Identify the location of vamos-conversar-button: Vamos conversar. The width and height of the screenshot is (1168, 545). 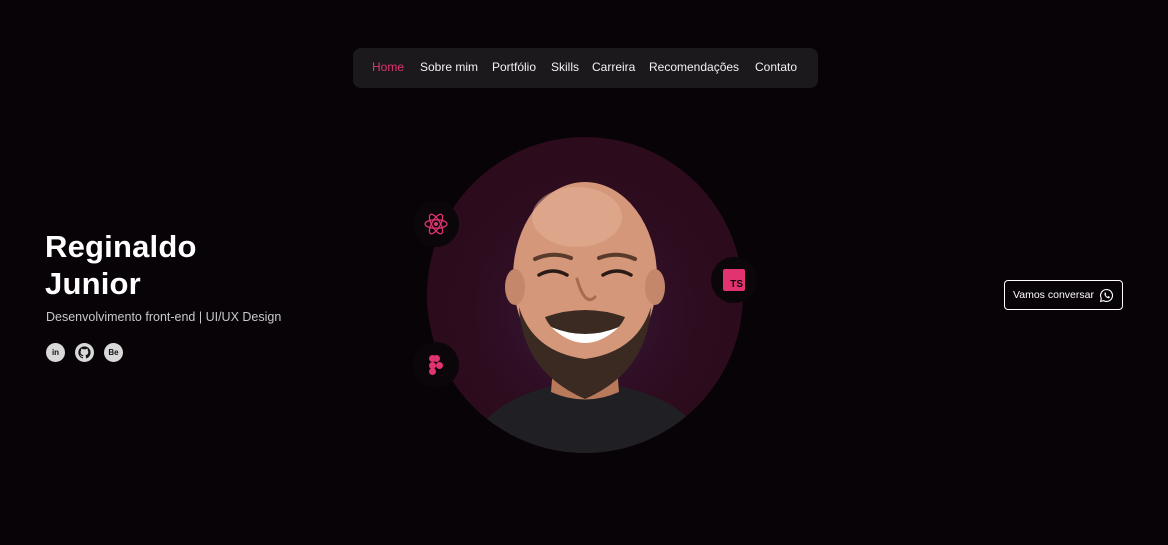
(1063, 295).